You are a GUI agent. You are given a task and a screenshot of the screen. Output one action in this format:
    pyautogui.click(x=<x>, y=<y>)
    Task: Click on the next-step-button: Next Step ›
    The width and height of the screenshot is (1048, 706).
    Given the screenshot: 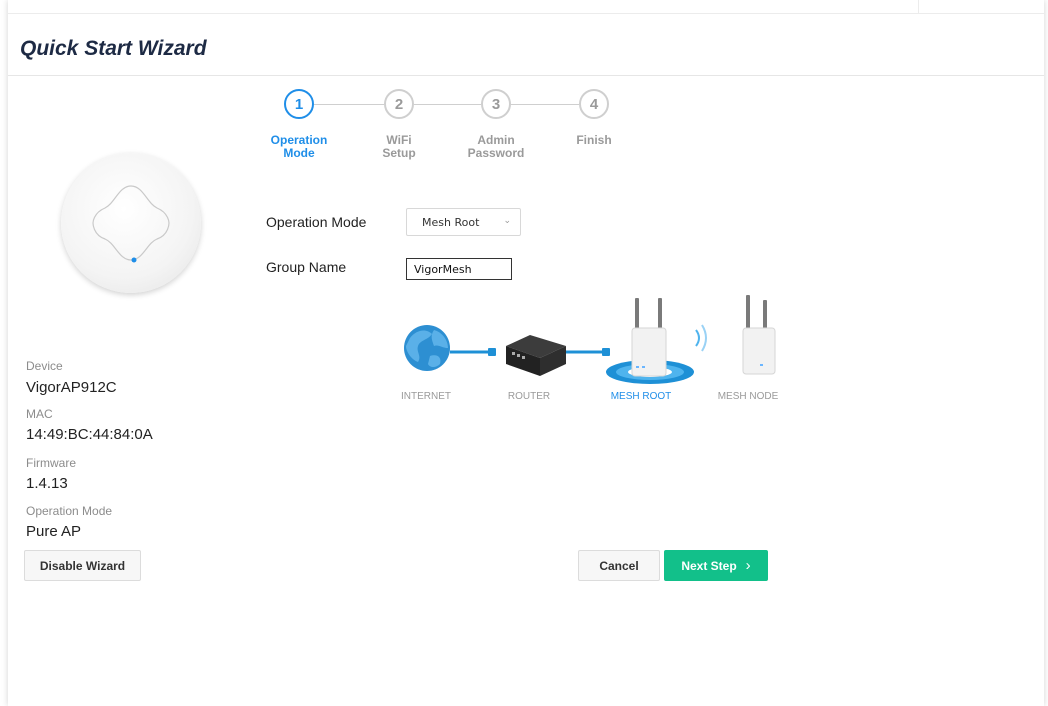 What is the action you would take?
    pyautogui.click(x=716, y=565)
    